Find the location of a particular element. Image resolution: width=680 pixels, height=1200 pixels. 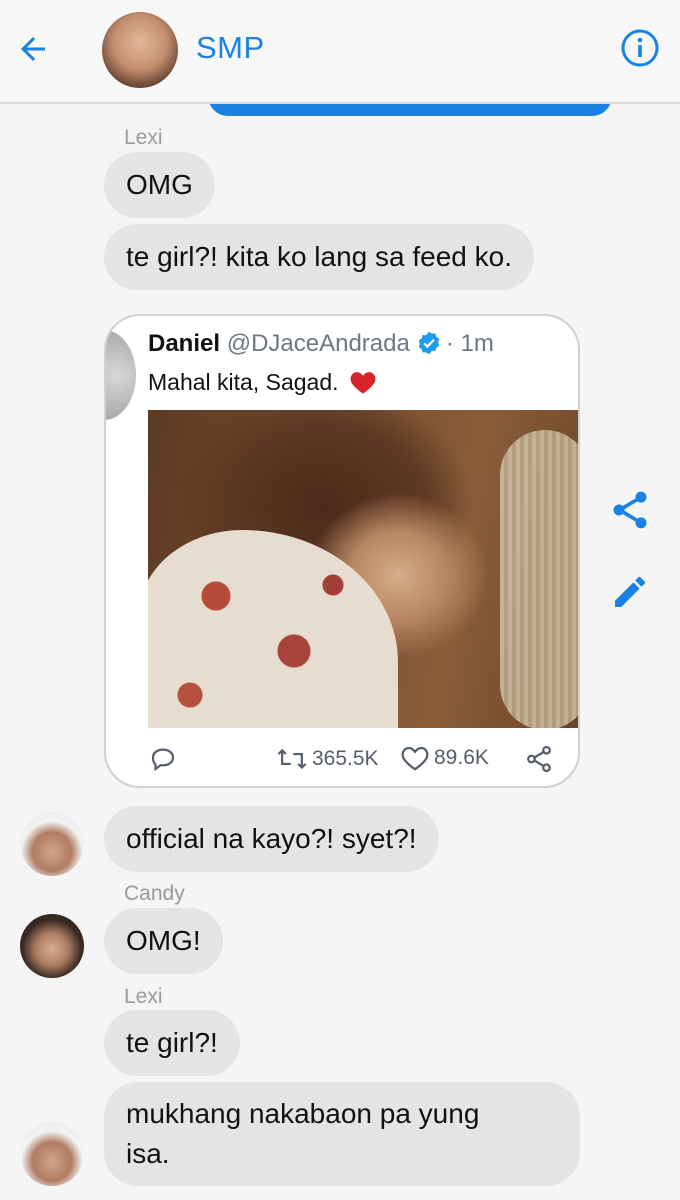

message-bubble: te girl?! is located at coordinates (172, 1043).